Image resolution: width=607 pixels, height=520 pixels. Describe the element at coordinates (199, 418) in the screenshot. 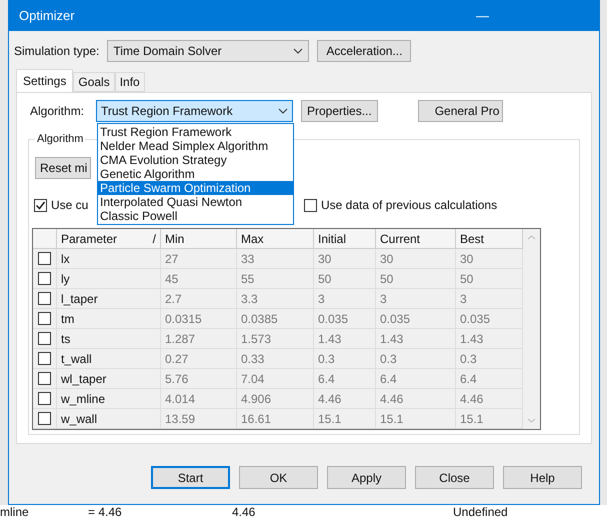

I see `table-cell: 13.59` at that location.